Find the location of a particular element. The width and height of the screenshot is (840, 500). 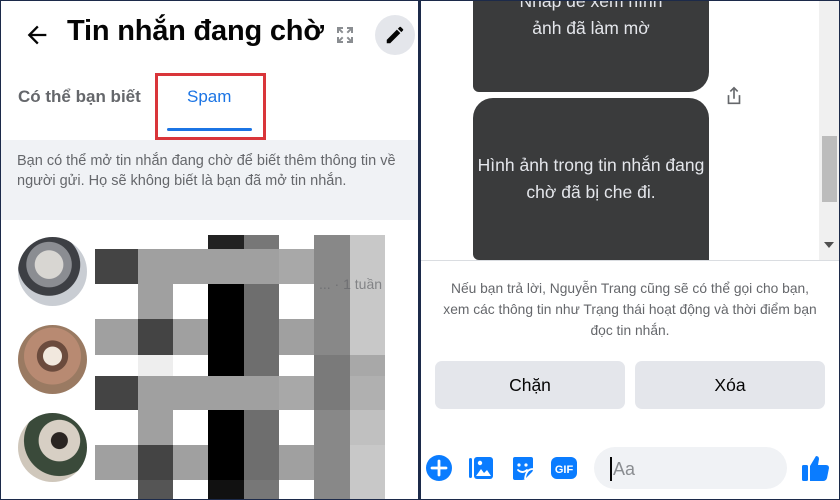

avatar-man-photo is located at coordinates (52, 271).